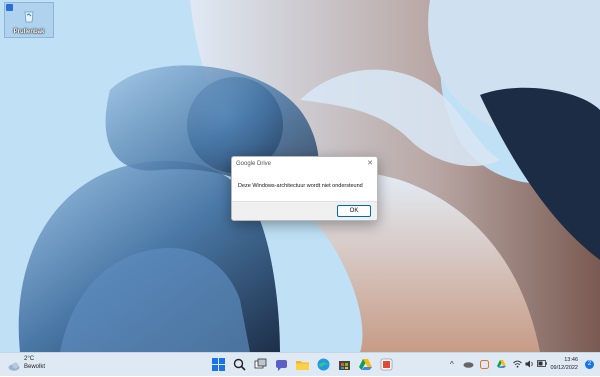 The width and height of the screenshot is (600, 377). What do you see at coordinates (564, 368) in the screenshot?
I see `clock-date: 09/12/2022` at bounding box center [564, 368].